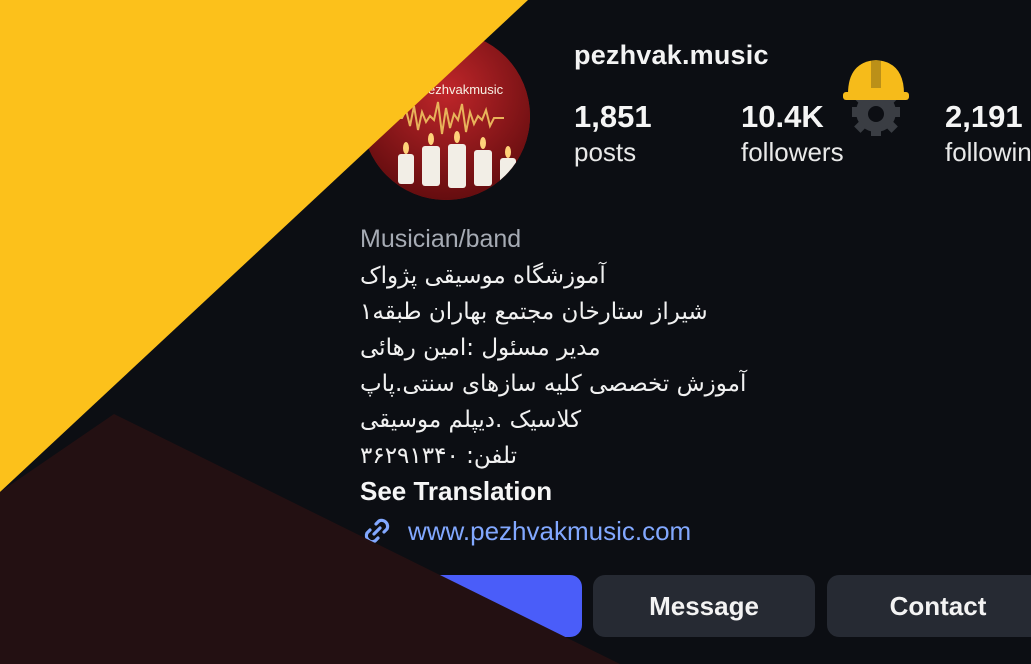  What do you see at coordinates (671, 55) in the screenshot?
I see `profile-username: pezhvak.music` at bounding box center [671, 55].